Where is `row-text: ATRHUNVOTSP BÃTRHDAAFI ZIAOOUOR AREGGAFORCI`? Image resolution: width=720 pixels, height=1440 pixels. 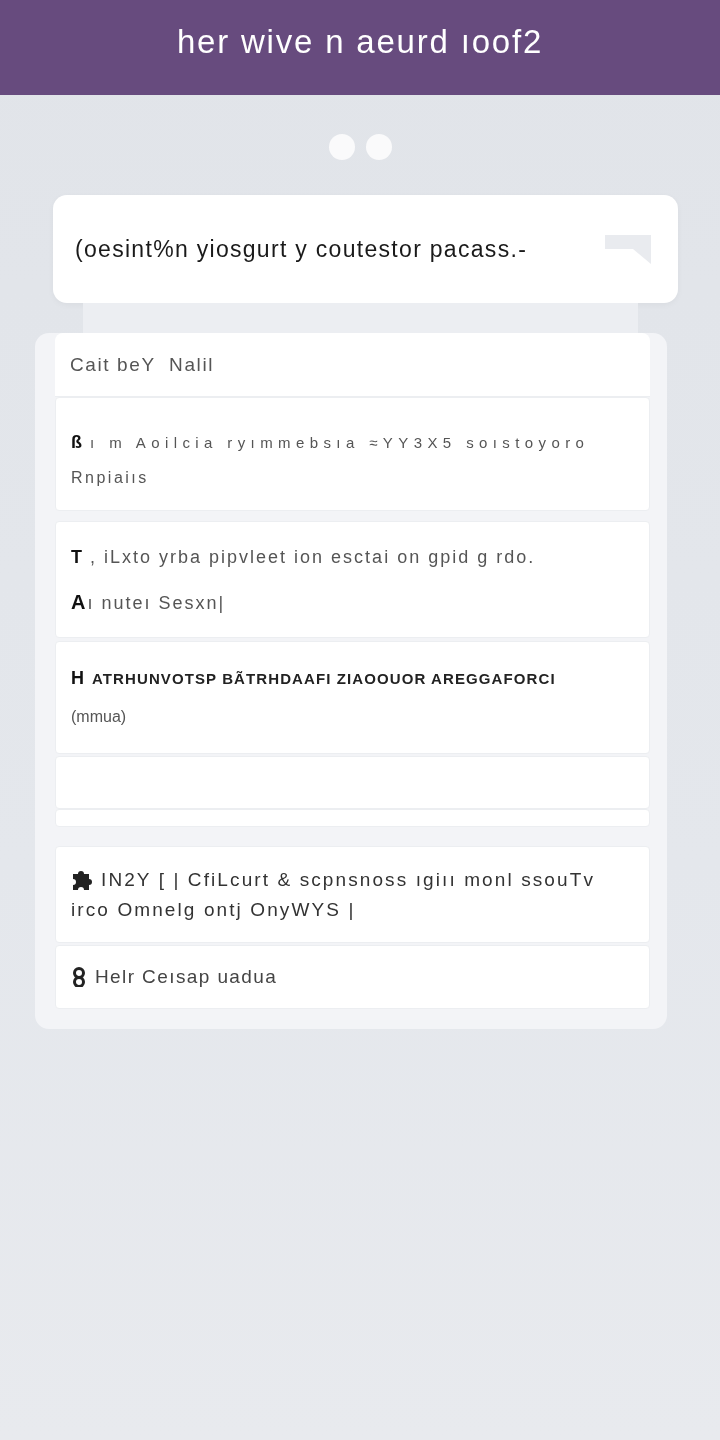 row-text: ATRHUNVOTSP BÃTRHDAAFI ZIAOOUOR AREGGAFORCI is located at coordinates (324, 678).